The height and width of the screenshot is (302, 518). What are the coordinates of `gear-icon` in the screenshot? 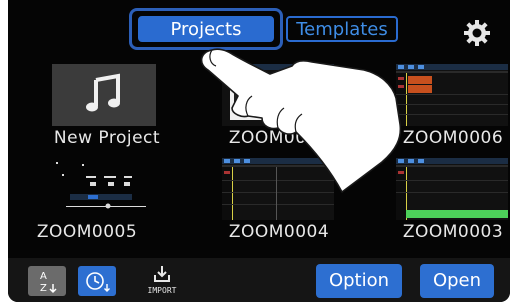 It's located at (477, 33).